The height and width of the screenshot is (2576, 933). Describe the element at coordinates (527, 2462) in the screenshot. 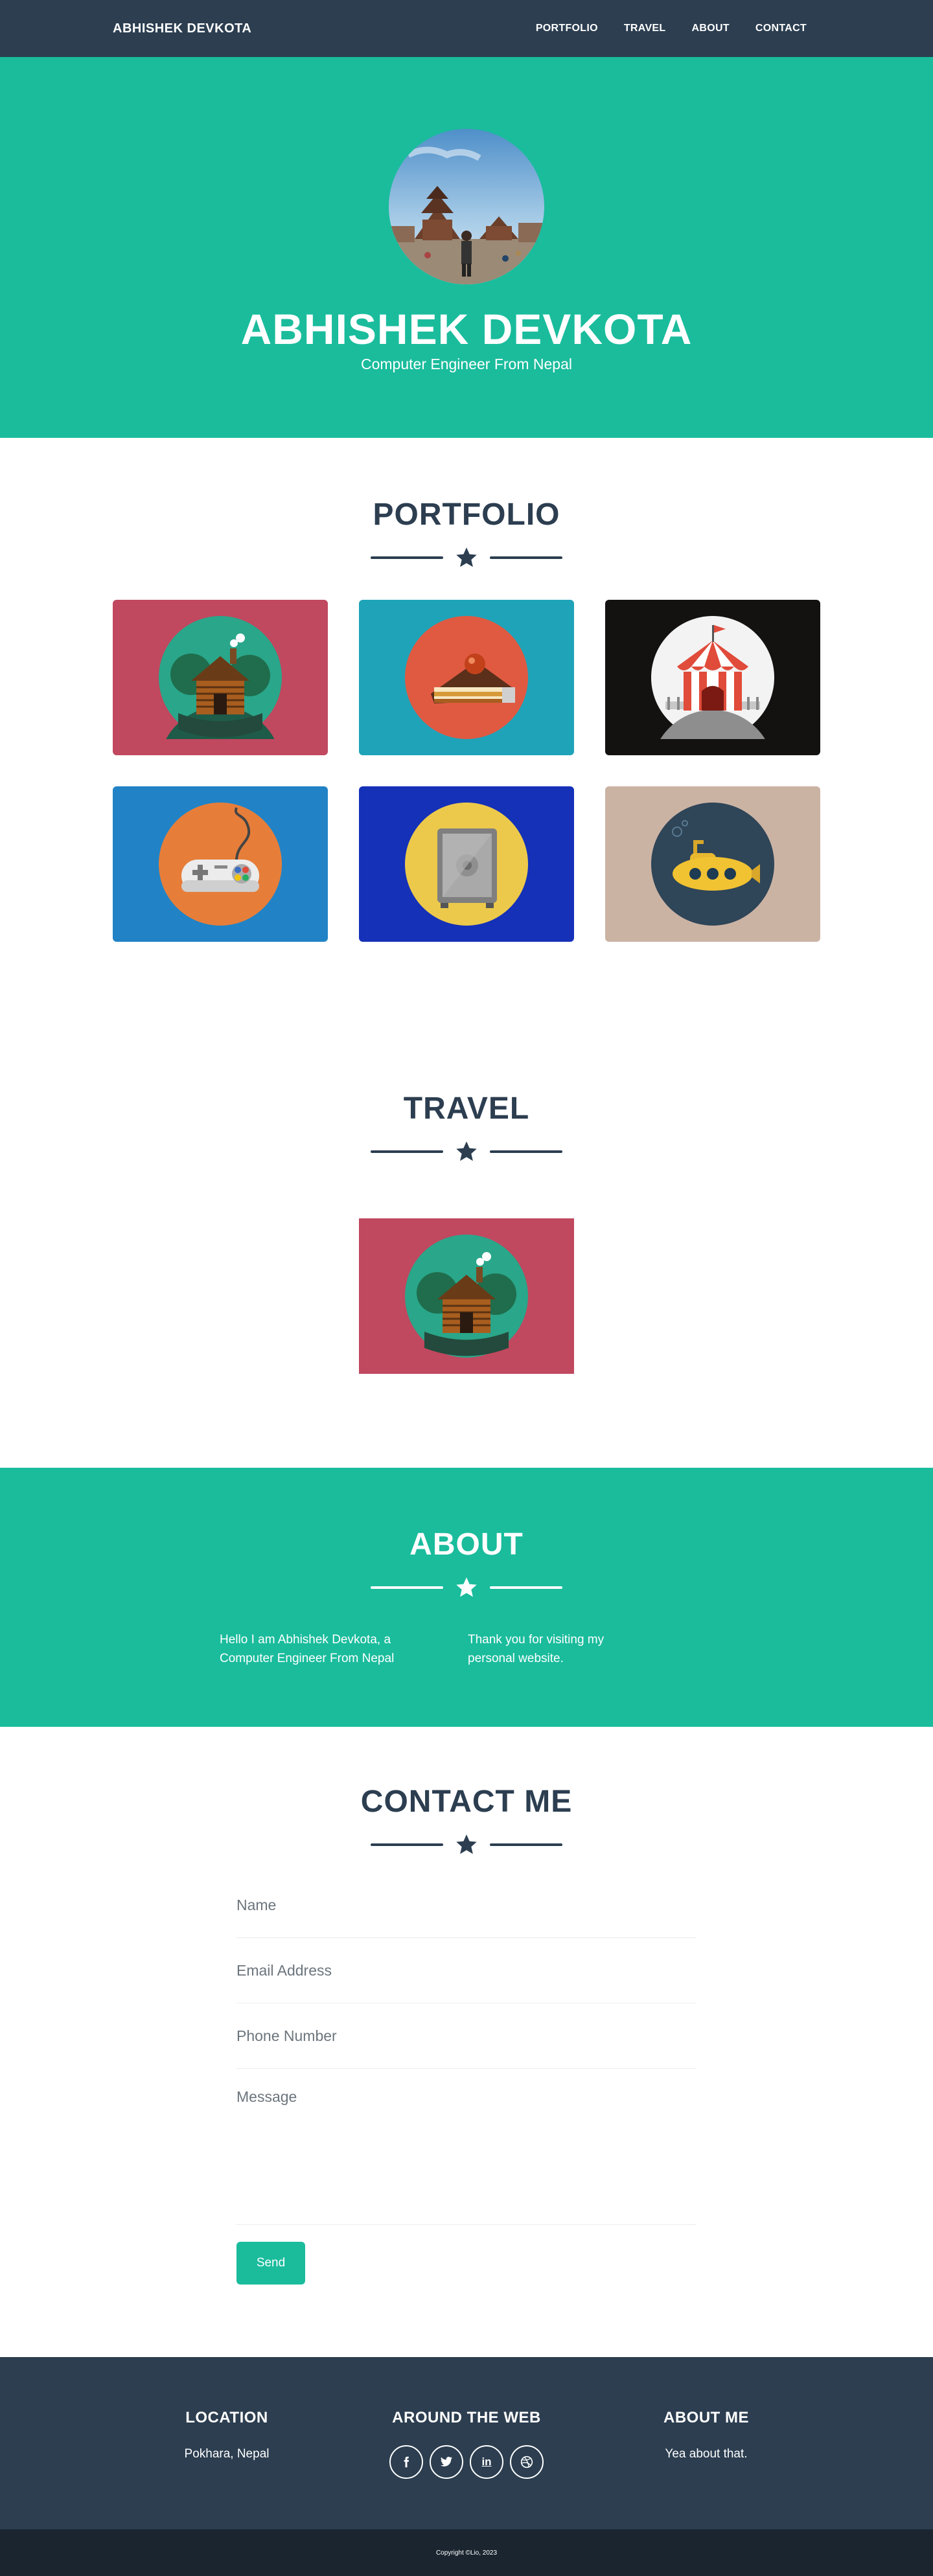

I see `dribbble-icon` at that location.